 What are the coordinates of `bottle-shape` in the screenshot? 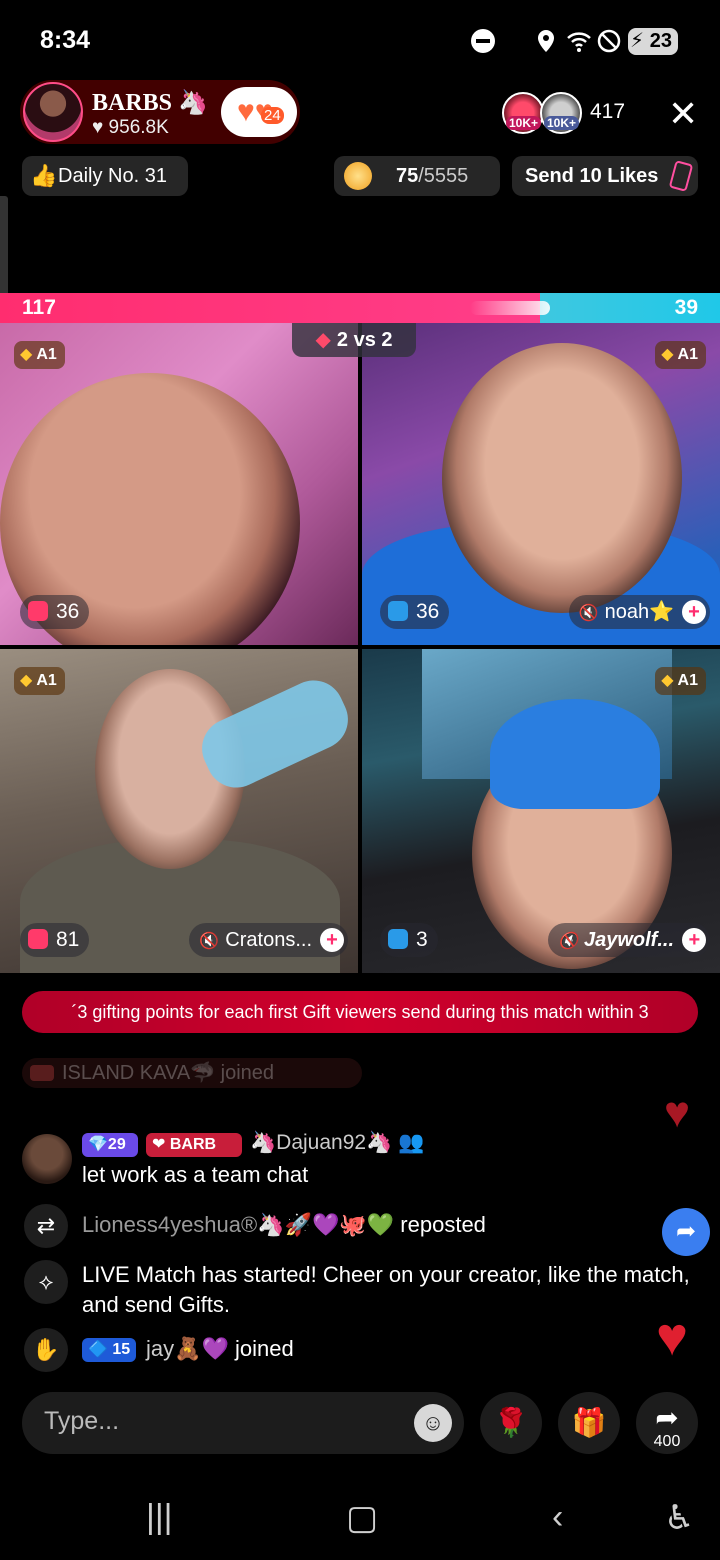 It's located at (275, 734).